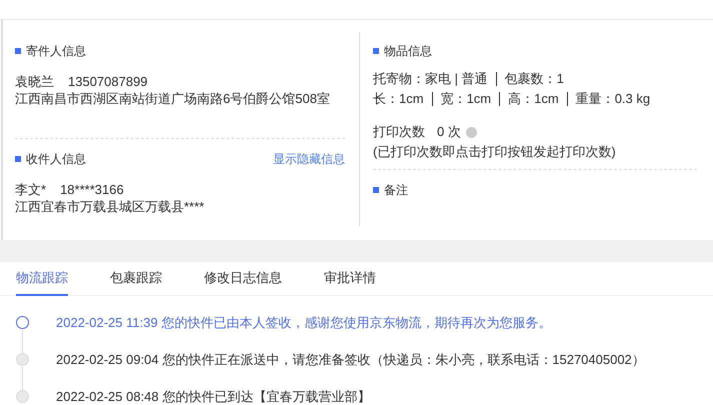  What do you see at coordinates (243, 279) in the screenshot?
I see `tab: 修改日志信息` at bounding box center [243, 279].